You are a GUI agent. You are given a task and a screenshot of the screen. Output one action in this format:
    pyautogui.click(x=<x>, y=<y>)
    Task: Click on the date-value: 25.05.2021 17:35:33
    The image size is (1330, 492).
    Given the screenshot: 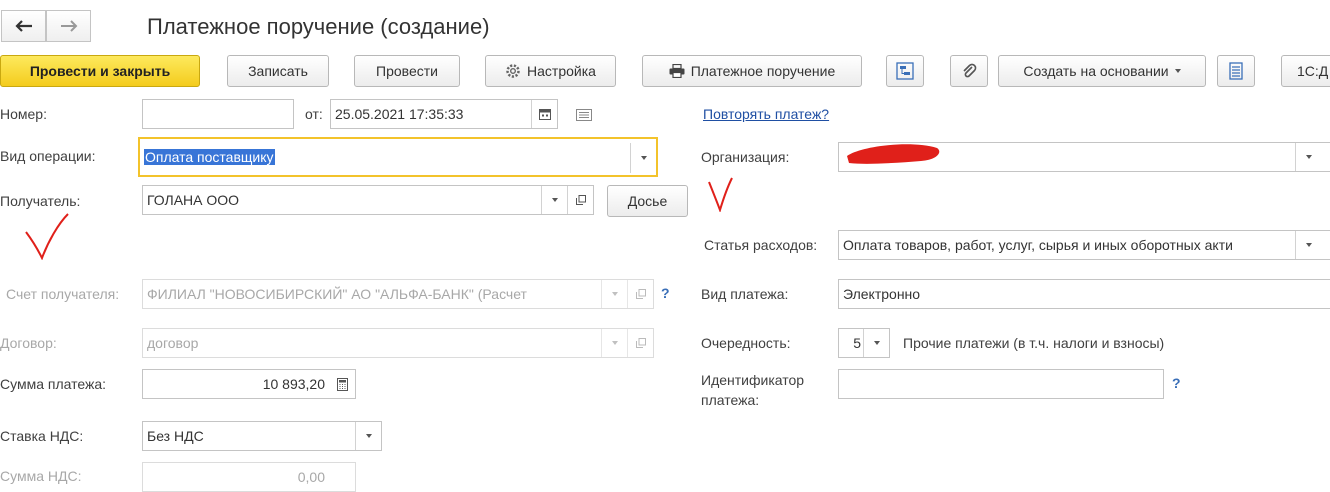 What is the action you would take?
    pyautogui.click(x=399, y=114)
    